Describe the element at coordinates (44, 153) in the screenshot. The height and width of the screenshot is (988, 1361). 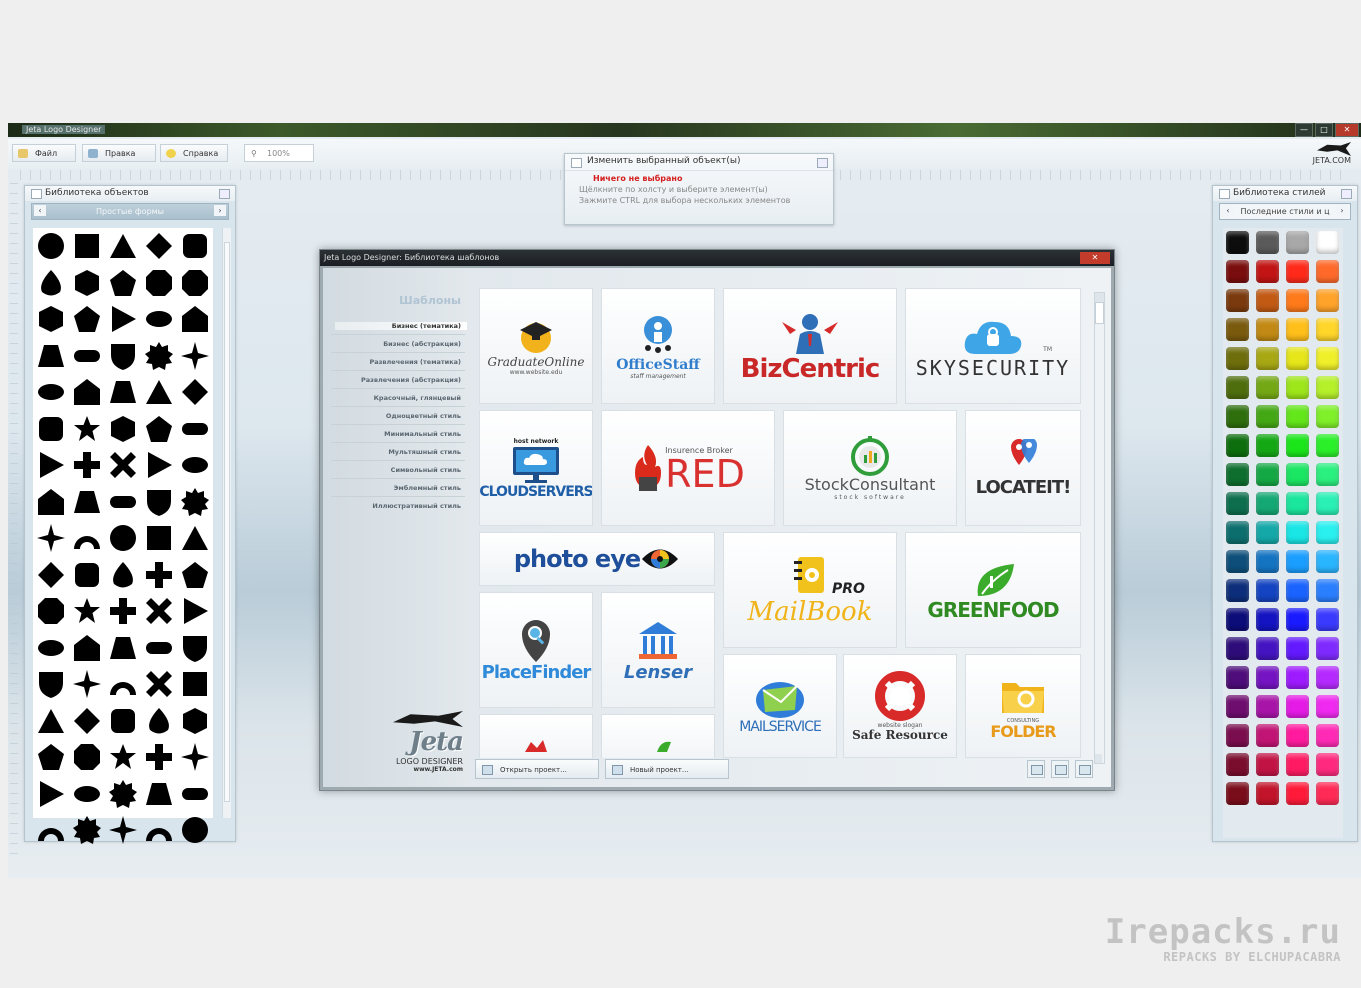
I see `file-menu-button: Файл` at that location.